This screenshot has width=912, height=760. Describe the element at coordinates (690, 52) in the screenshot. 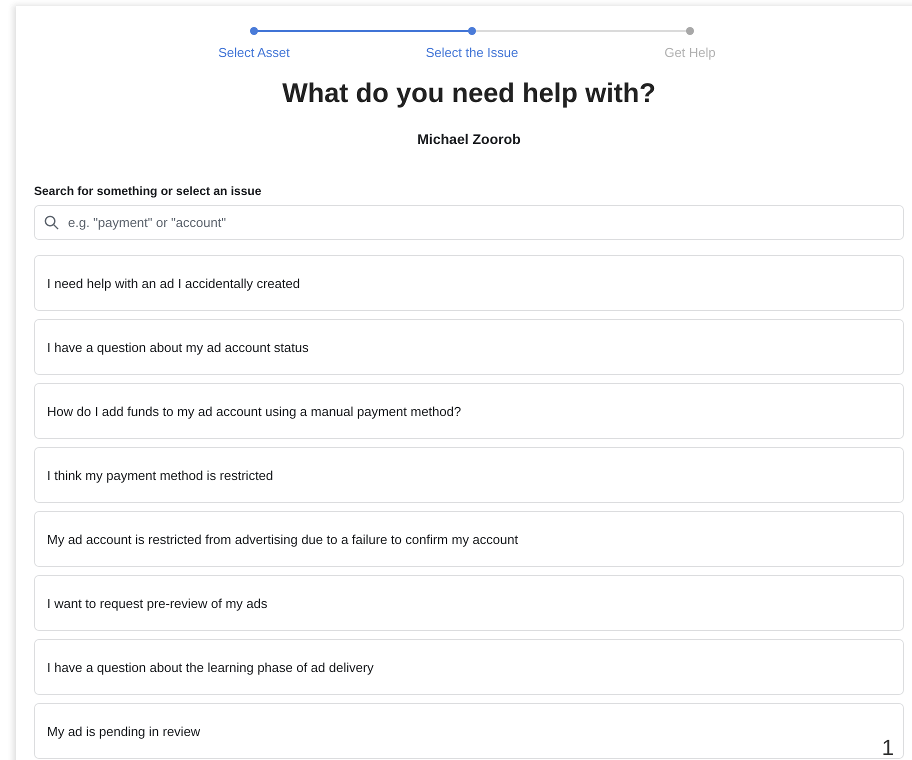

I see `step-label: Get Help` at that location.